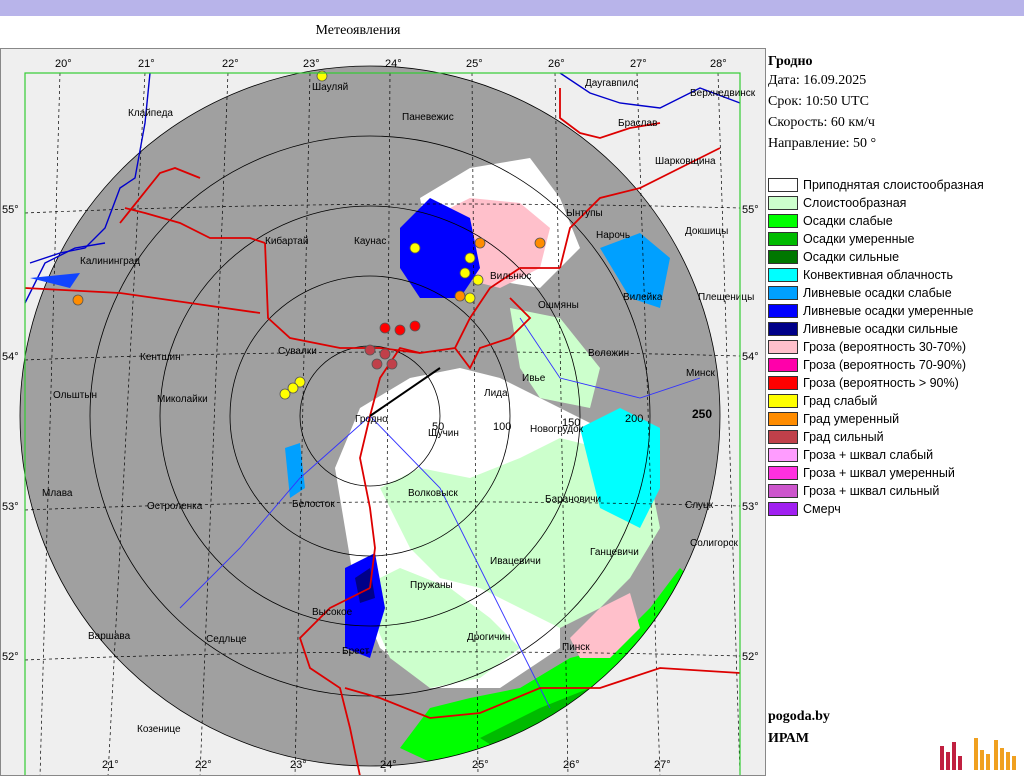 This screenshot has width=1024, height=776. What do you see at coordinates (488, 637) in the screenshot?
I see `city-label: Дрогичин` at bounding box center [488, 637].